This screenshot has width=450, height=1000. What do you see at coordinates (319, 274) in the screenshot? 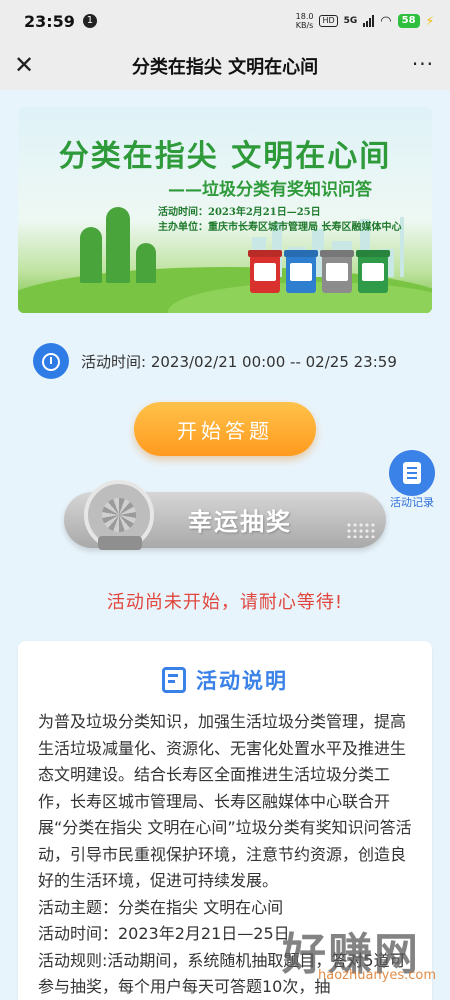
I see `recycle-bins` at bounding box center [319, 274].